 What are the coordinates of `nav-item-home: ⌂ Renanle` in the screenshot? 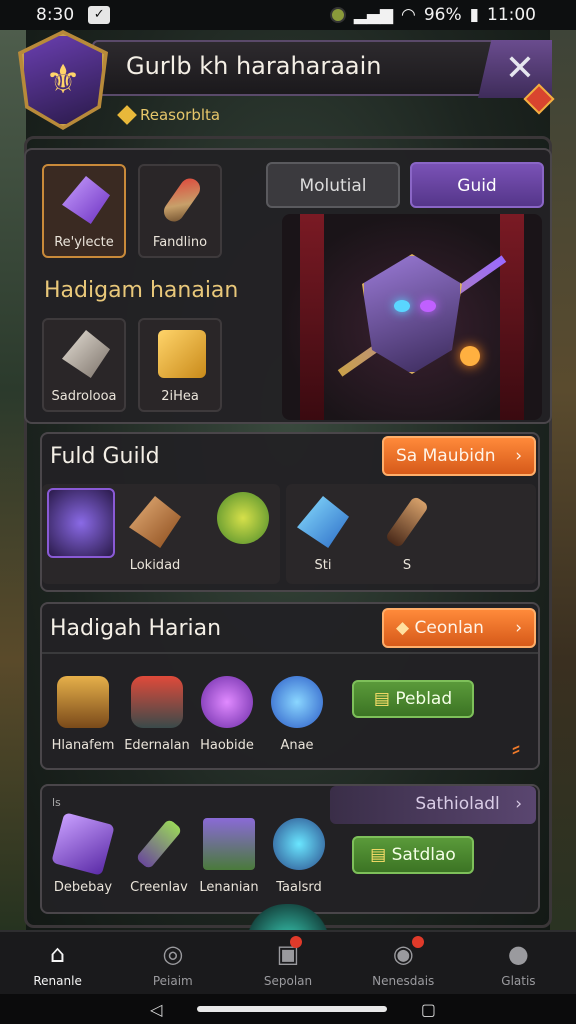 It's located at (57, 963).